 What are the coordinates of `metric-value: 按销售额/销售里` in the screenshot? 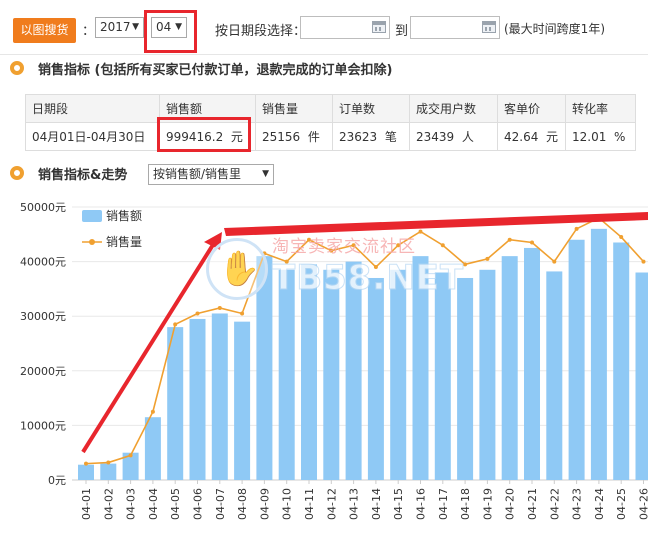 It's located at (197, 174).